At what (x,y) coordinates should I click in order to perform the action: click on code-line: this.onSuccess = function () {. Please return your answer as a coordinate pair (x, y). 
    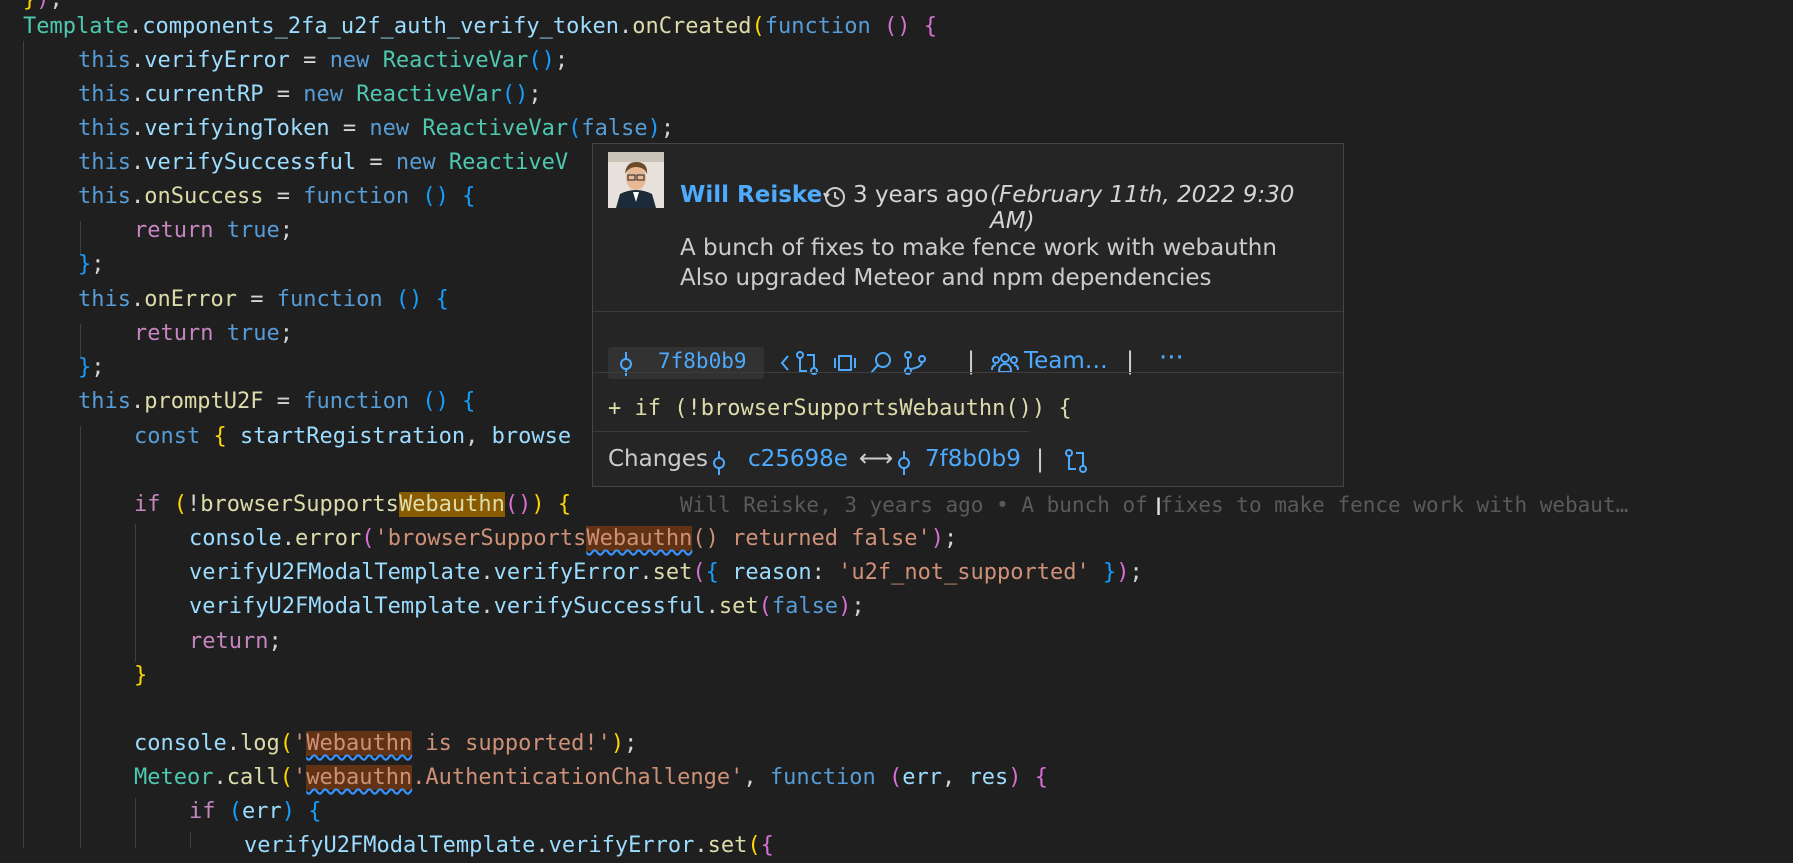
    Looking at the image, I should click on (277, 196).